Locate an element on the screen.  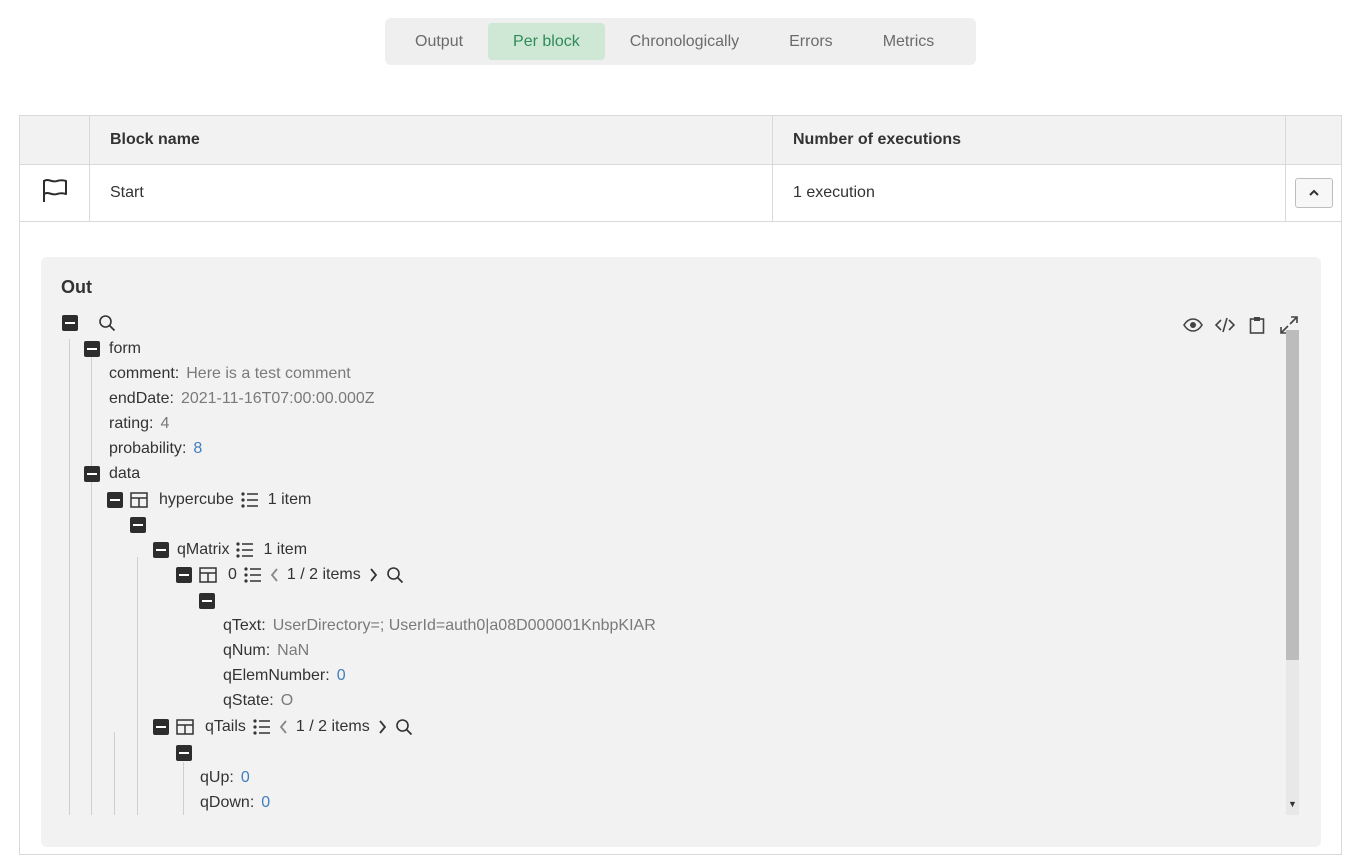
tree-entry-qelemnumber: qElemNumber: 0 is located at coordinates (284, 675).